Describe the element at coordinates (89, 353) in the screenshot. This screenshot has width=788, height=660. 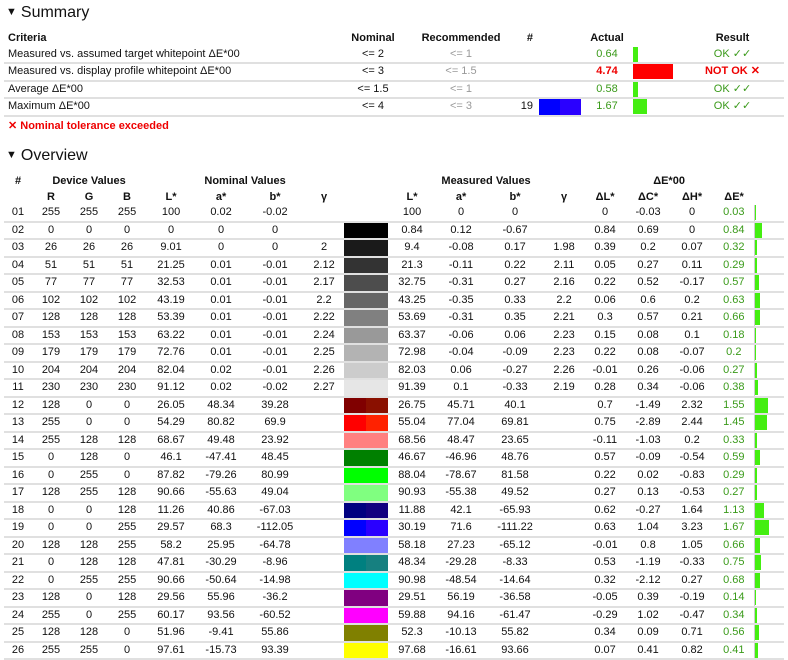
I see `device-g: 179` at that location.